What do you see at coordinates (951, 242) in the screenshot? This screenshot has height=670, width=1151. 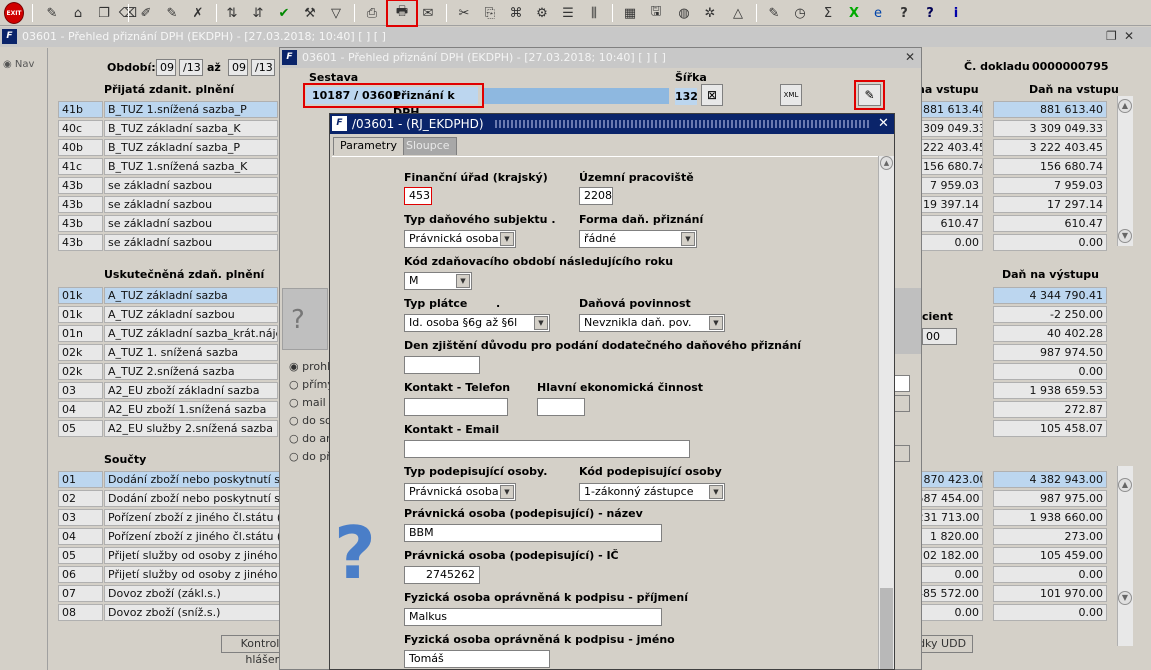 I see `row-value-a: 0.00` at bounding box center [951, 242].